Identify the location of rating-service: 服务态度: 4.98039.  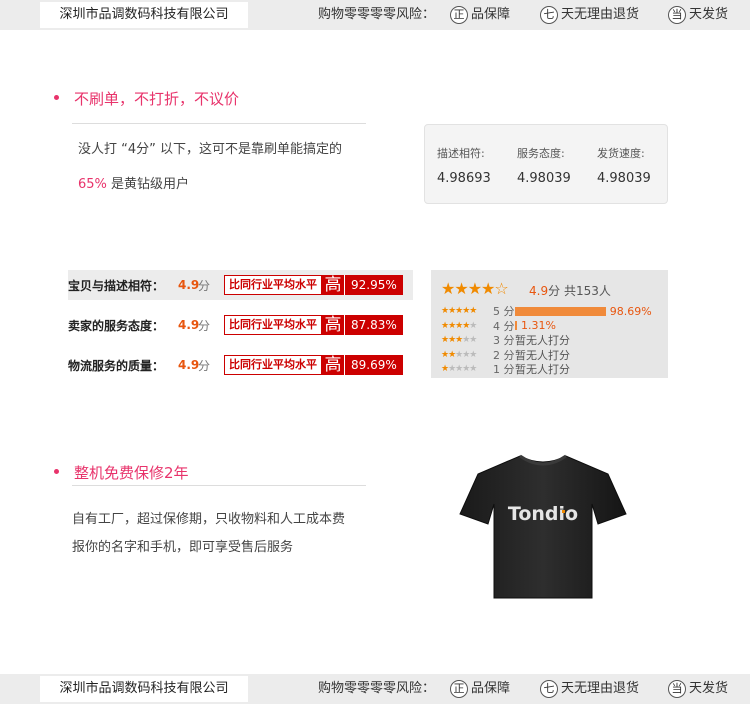
(544, 166).